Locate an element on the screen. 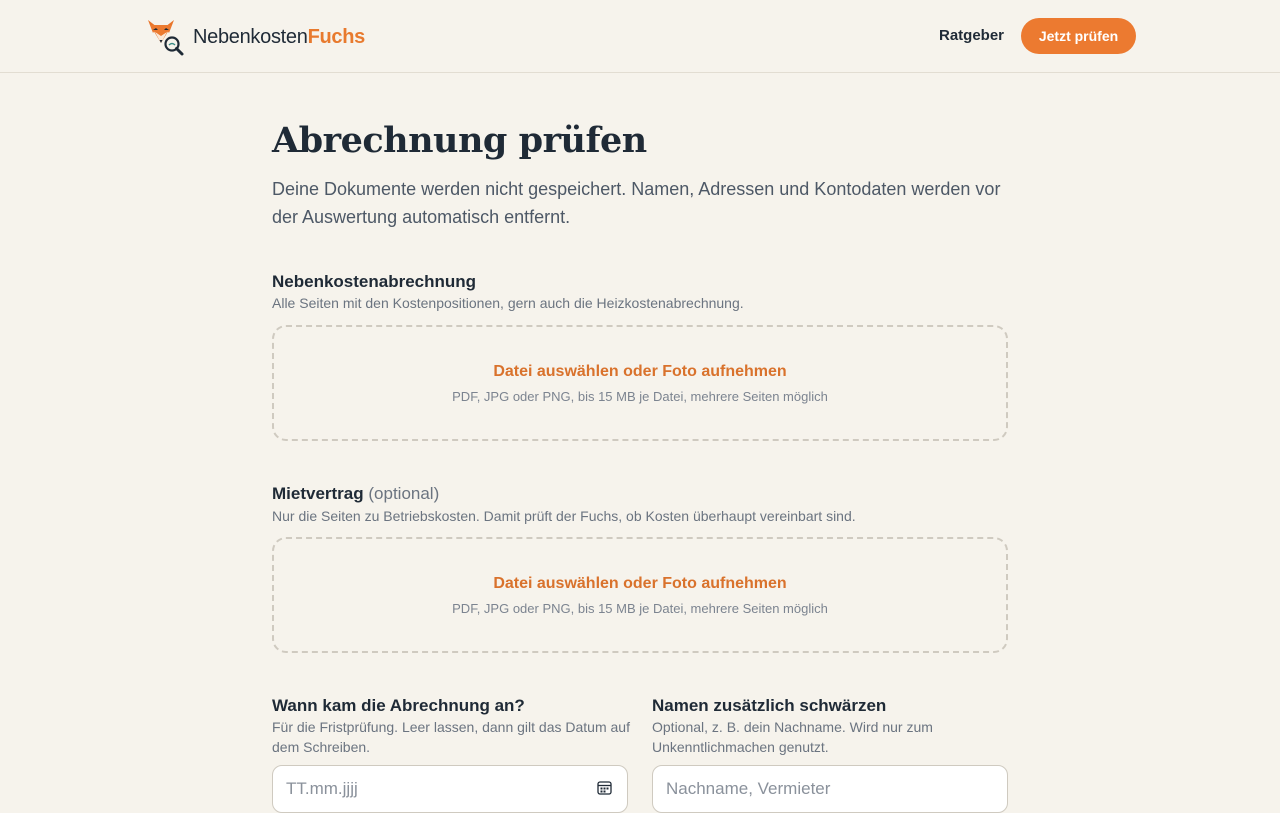 This screenshot has height=813, width=1280. site-header: NebenkostenFuchs Ratgeber Jetzt prüfen is located at coordinates (640, 36).